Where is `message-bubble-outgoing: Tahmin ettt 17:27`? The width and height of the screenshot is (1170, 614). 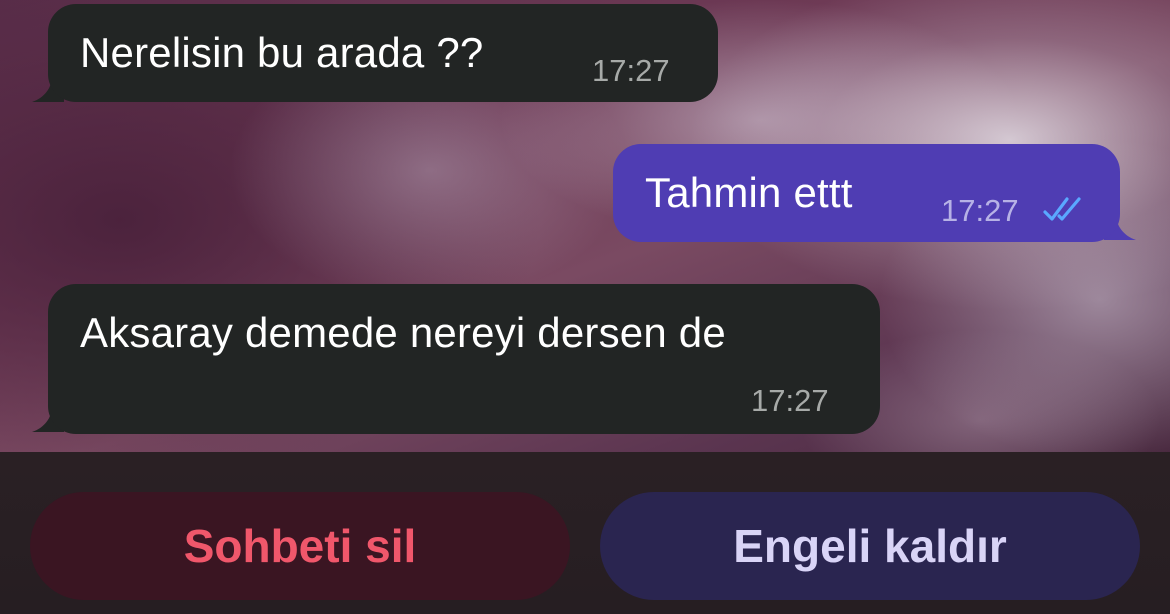 message-bubble-outgoing: Tahmin ettt 17:27 is located at coordinates (866, 193).